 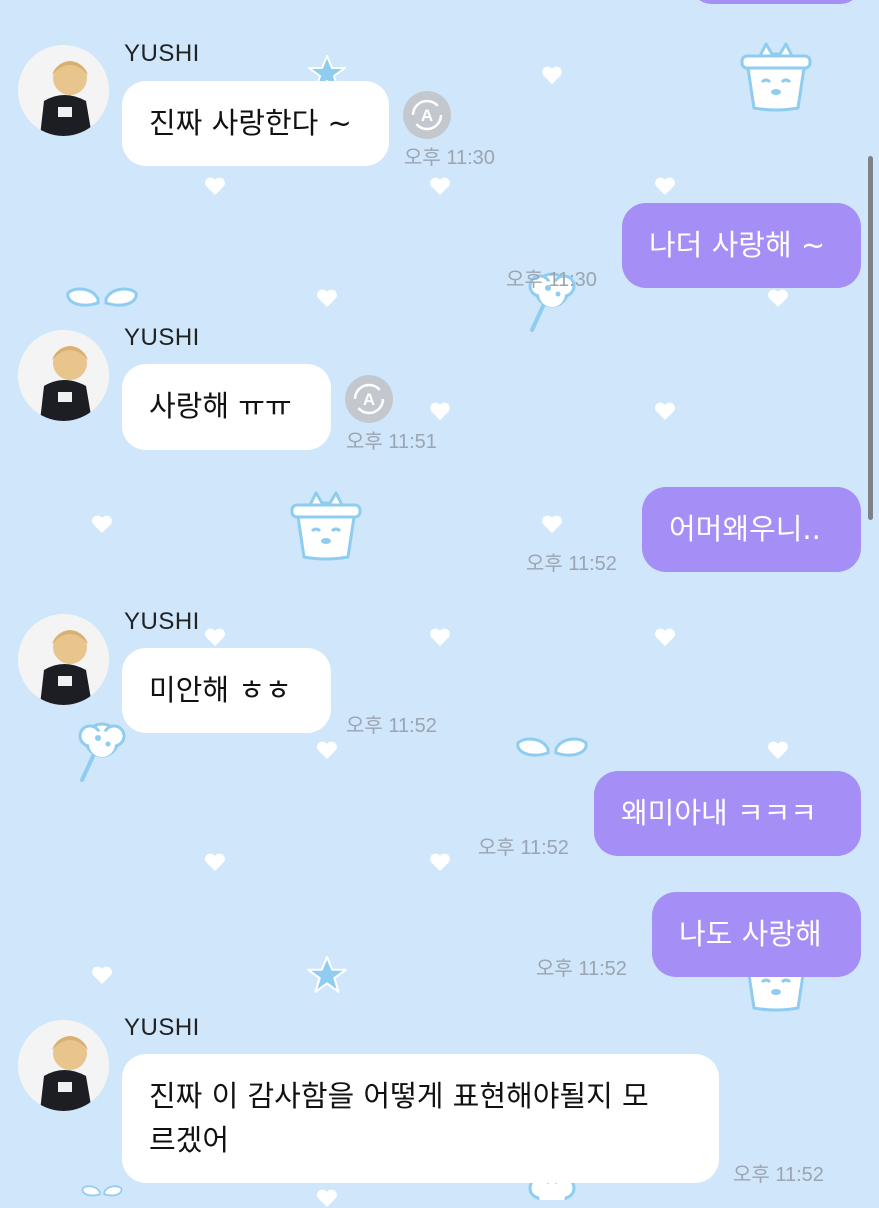 I want to click on message-bubble-incoming: 진짜 사랑한다 ~, so click(x=255, y=123).